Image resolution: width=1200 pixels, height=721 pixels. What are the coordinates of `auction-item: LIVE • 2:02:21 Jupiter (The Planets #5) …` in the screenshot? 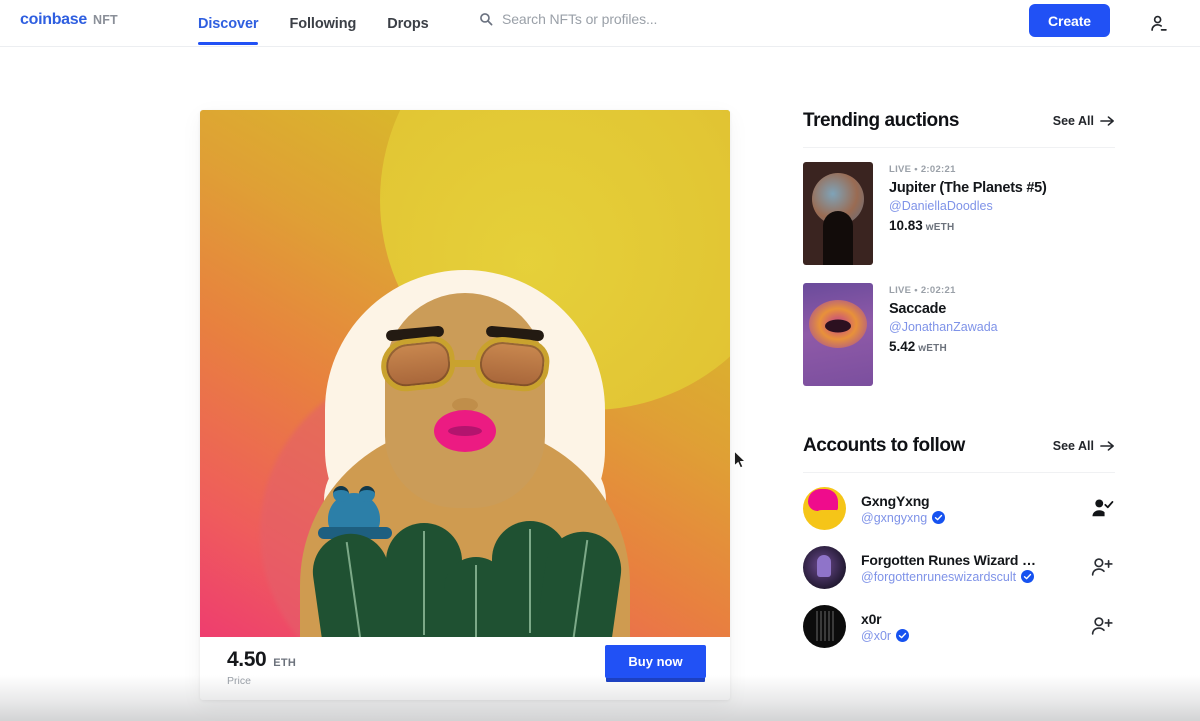 It's located at (959, 213).